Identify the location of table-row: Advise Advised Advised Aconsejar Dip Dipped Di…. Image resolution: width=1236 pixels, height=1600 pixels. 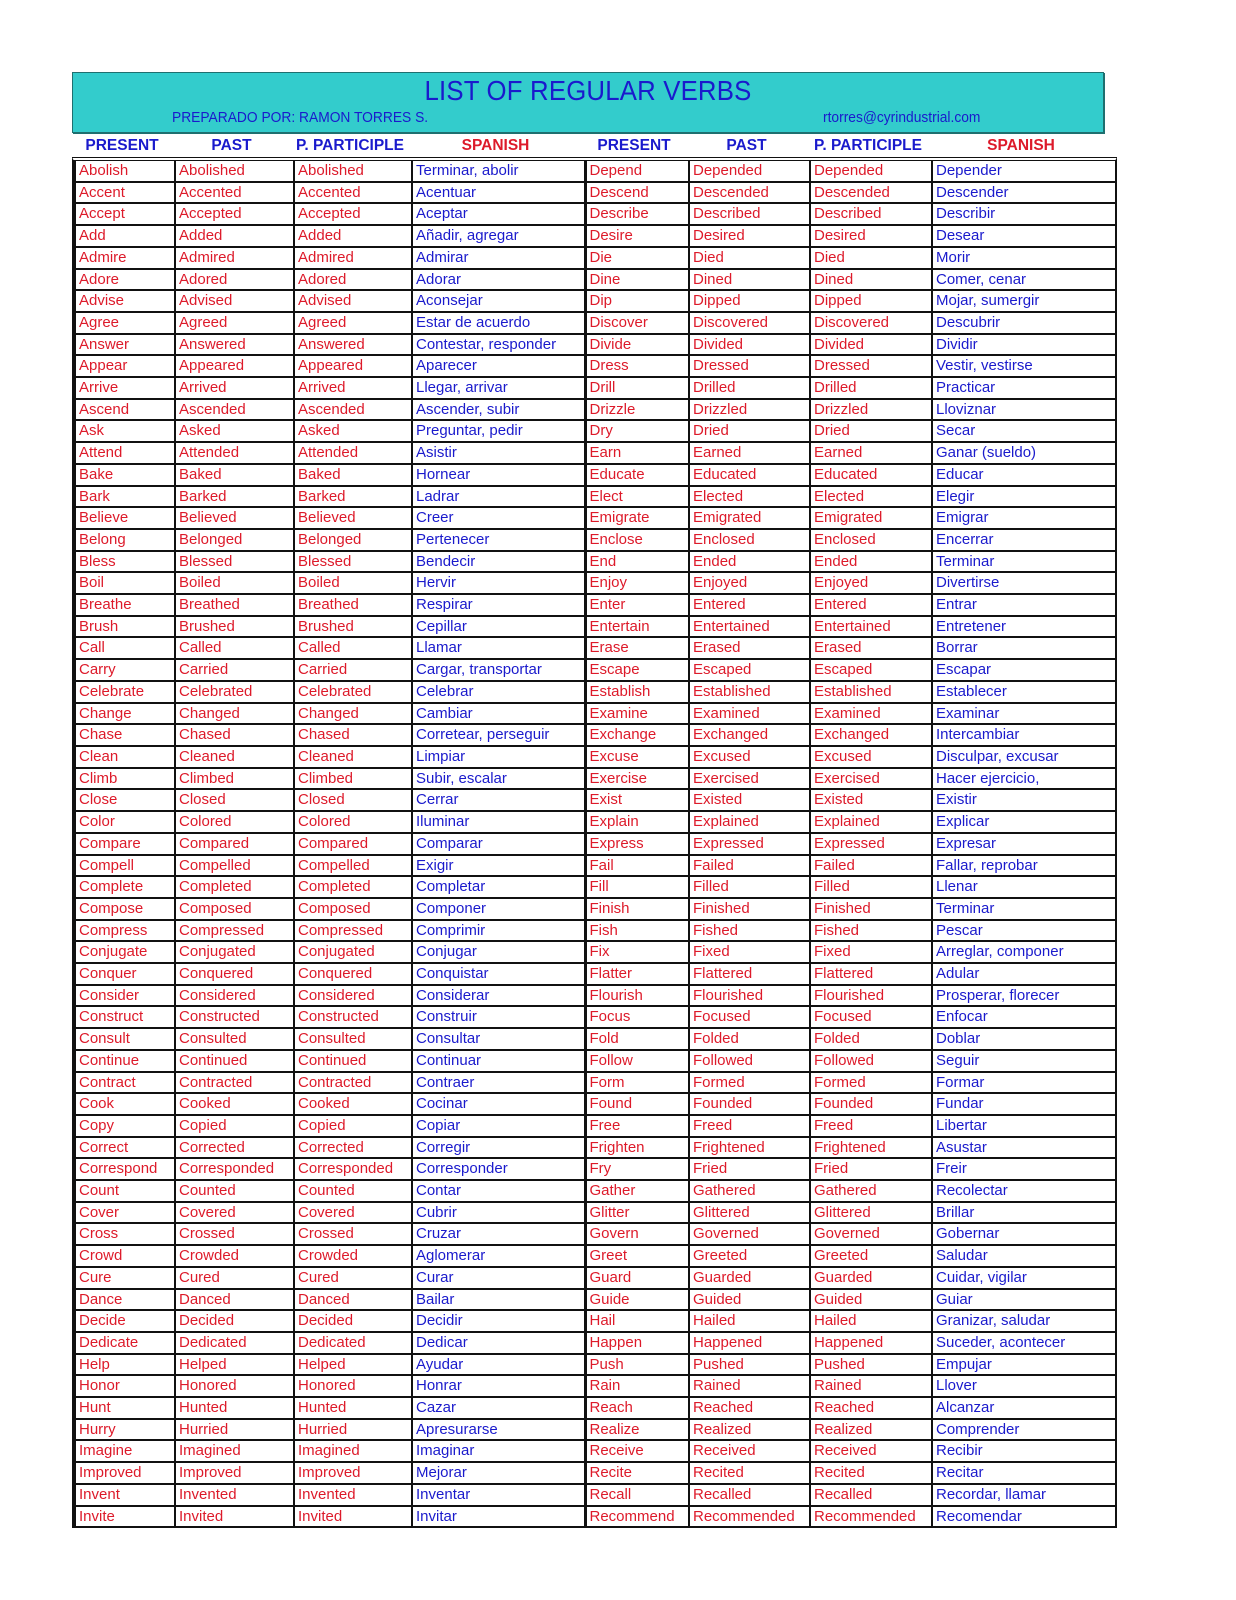
(595, 301).